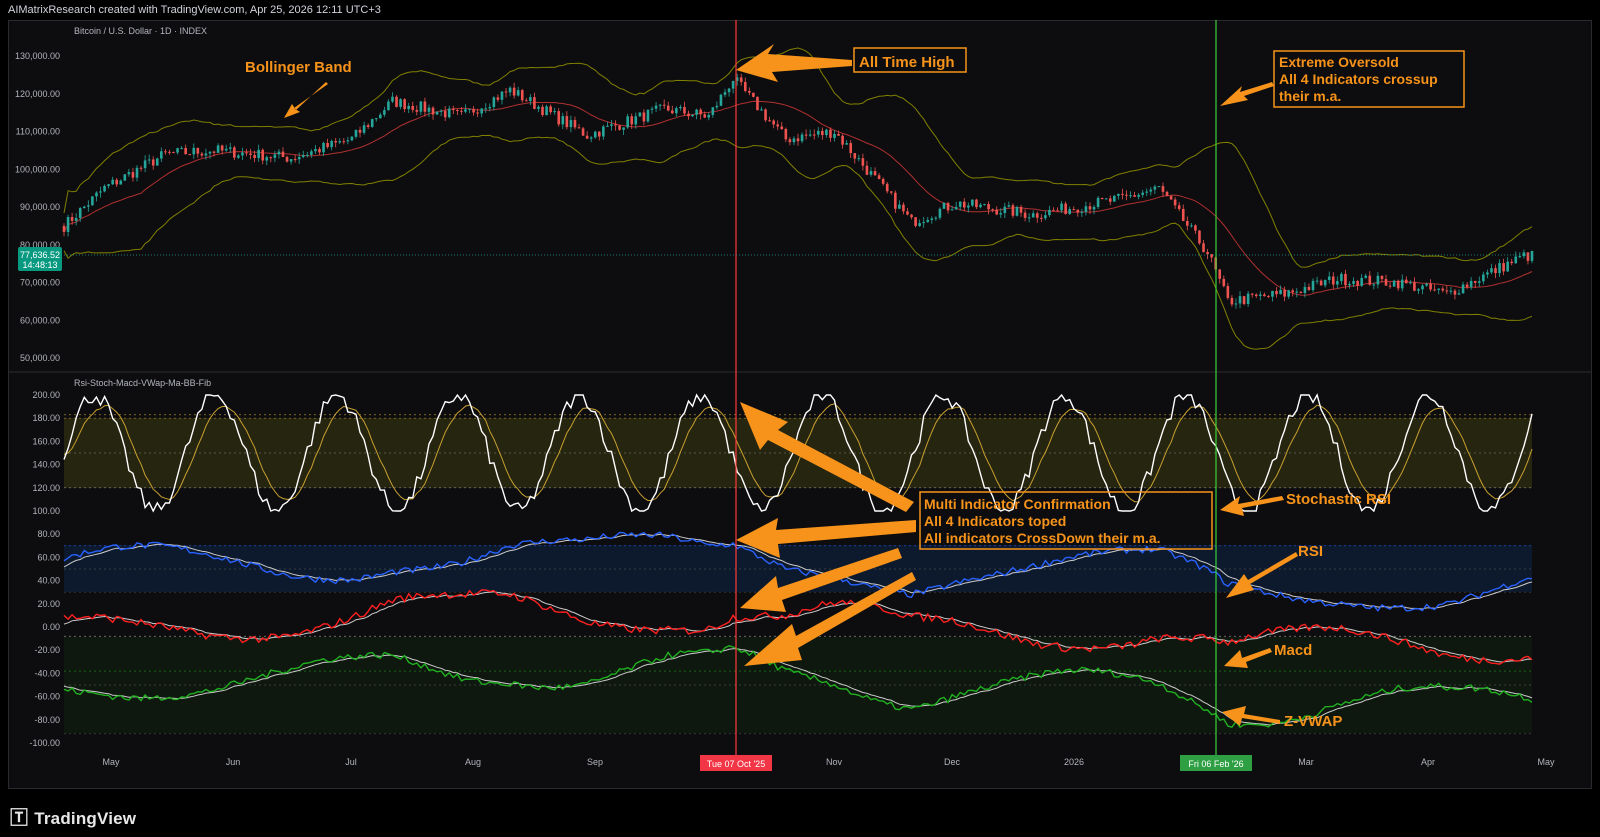 The height and width of the screenshot is (837, 1600). Describe the element at coordinates (142, 383) in the screenshot. I see `indicator-title: Rsi-Stoch-Macd-VWap-Ma-BB-Fib` at that location.